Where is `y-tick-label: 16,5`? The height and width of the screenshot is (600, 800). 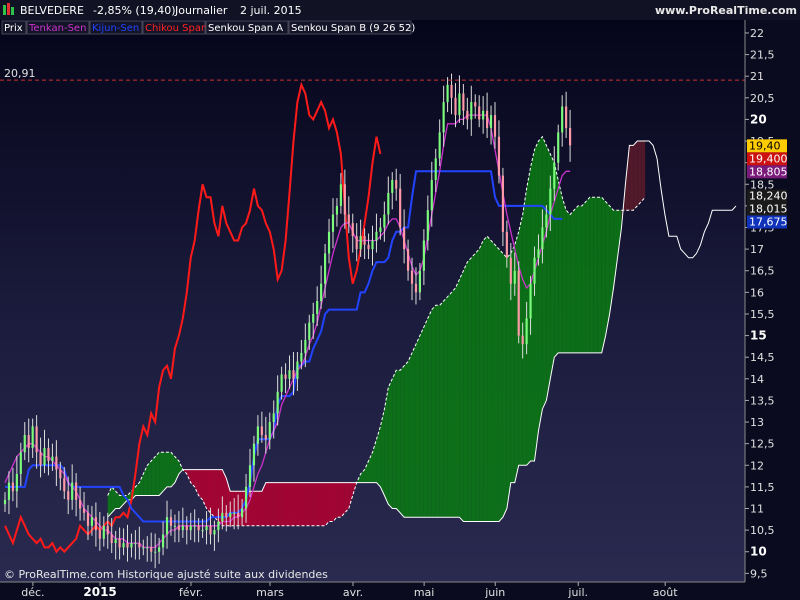
y-tick-label: 16,5 is located at coordinates (762, 271).